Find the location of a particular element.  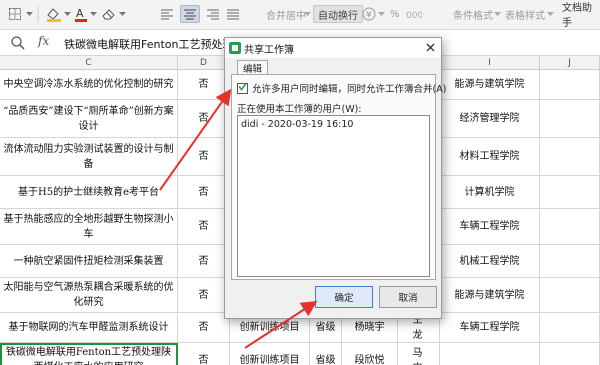

cell-college: 材料工程学院 is located at coordinates (490, 156).